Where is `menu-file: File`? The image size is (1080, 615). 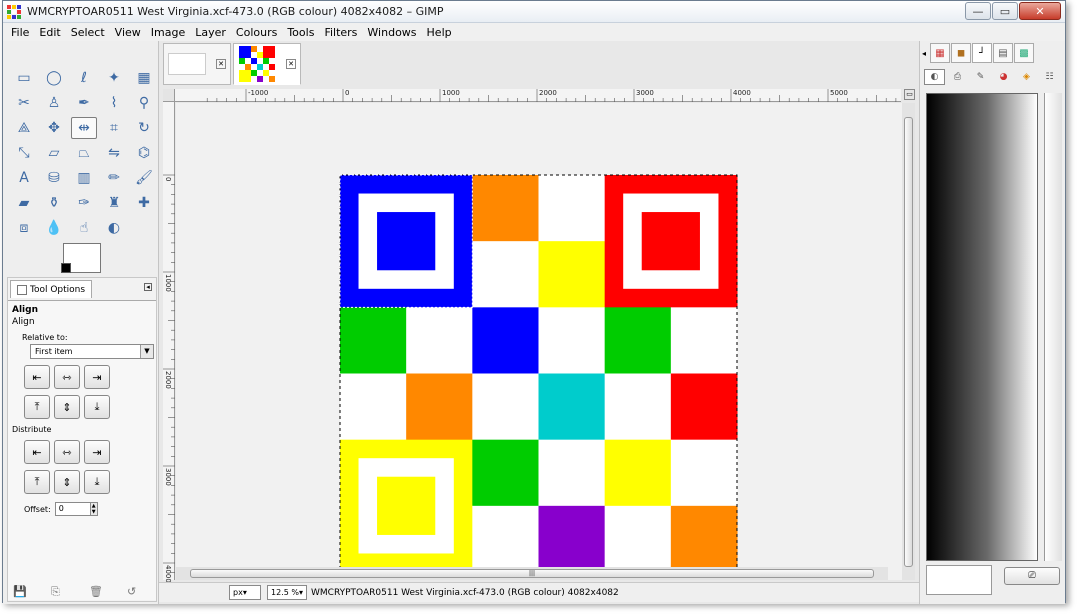
menu-file: File is located at coordinates (20, 32).